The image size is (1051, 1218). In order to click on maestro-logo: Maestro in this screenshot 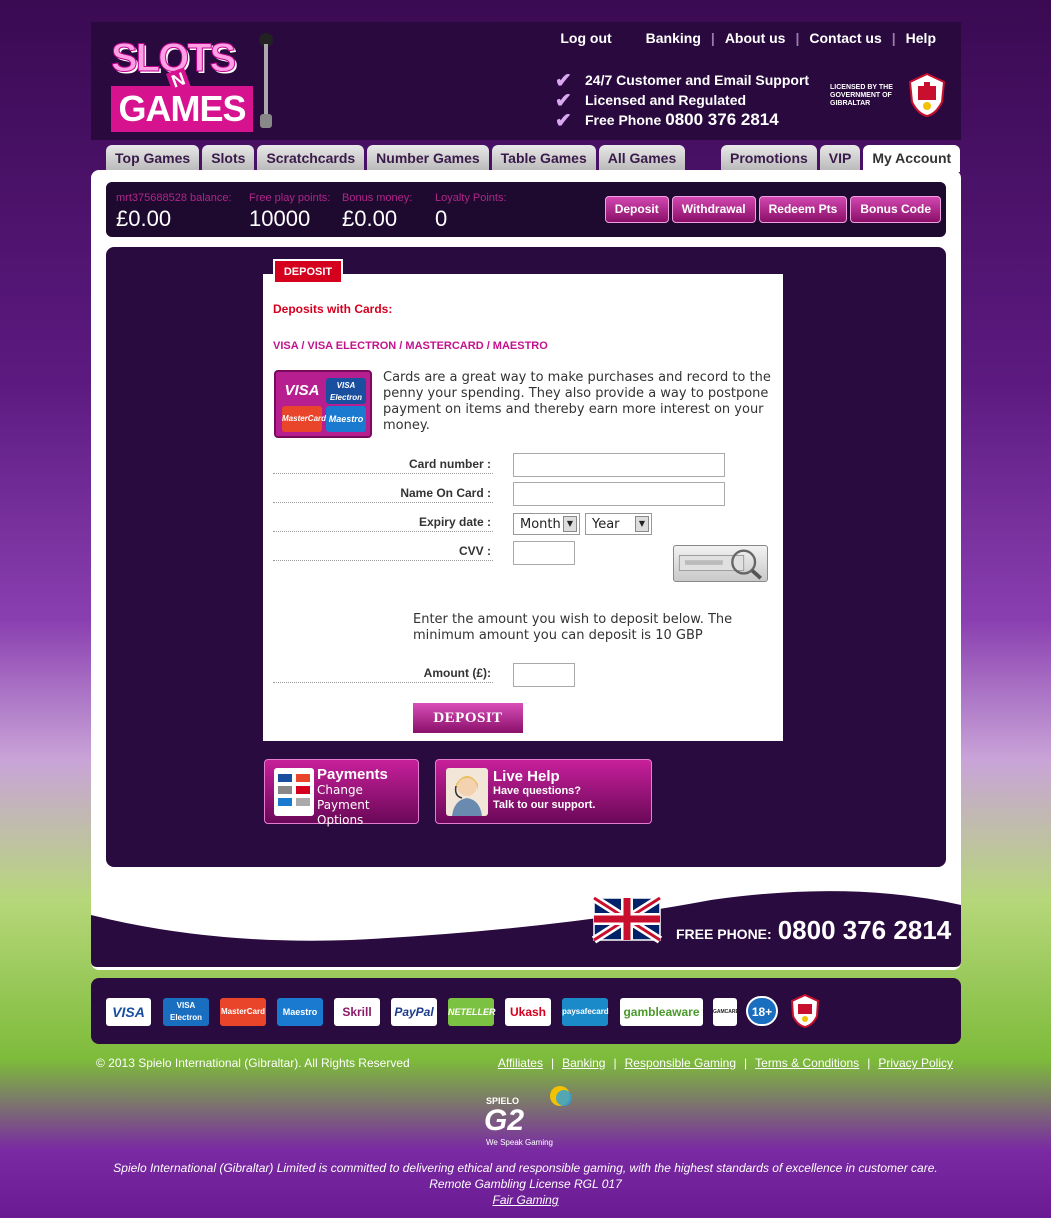, I will do `click(346, 419)`.